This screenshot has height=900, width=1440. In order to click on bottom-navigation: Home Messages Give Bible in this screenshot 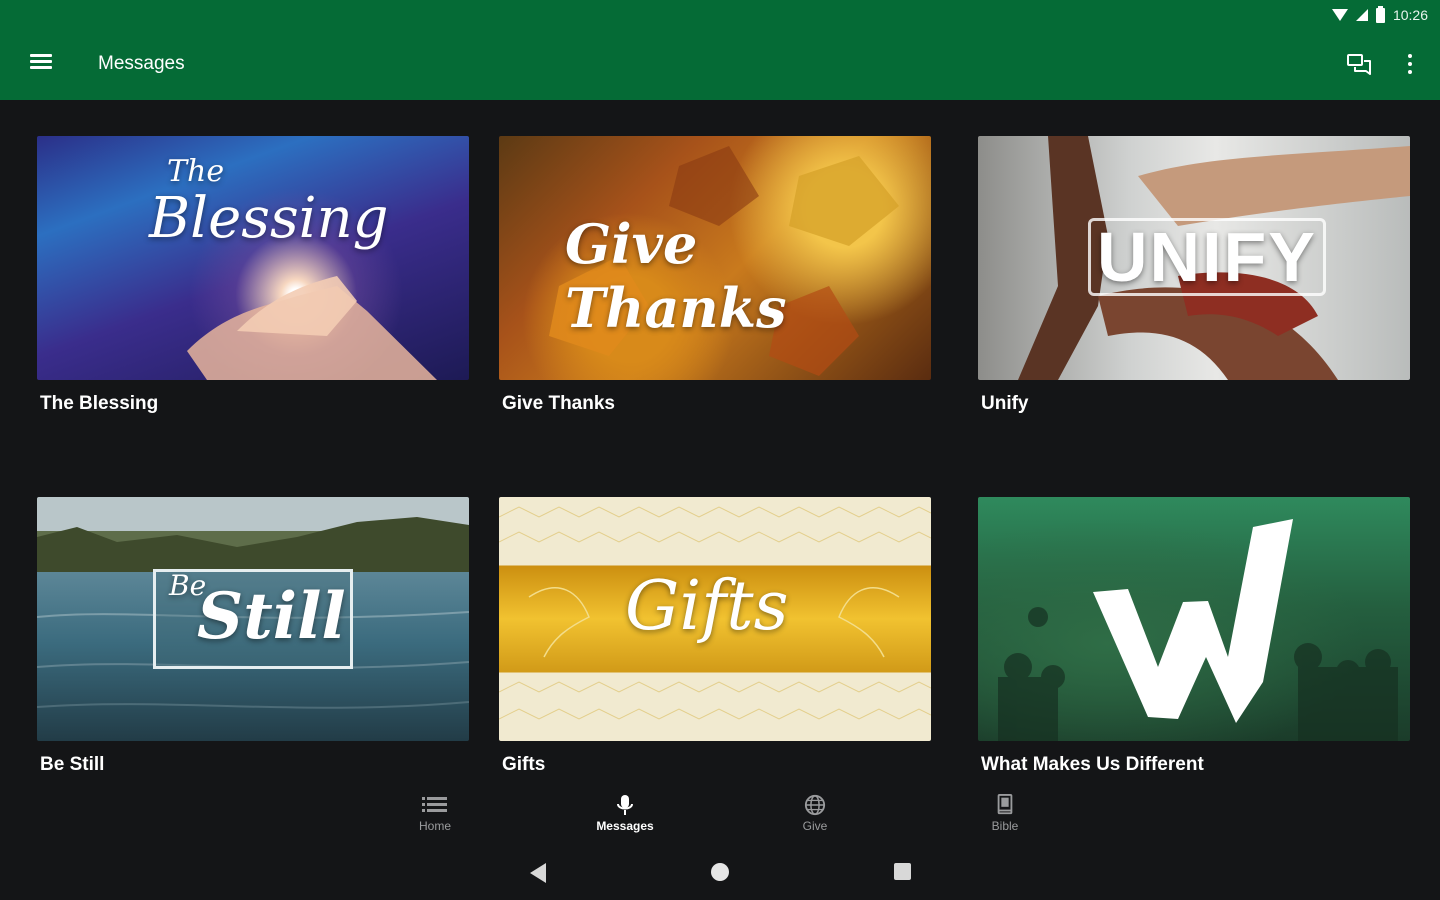, I will do `click(720, 818)`.